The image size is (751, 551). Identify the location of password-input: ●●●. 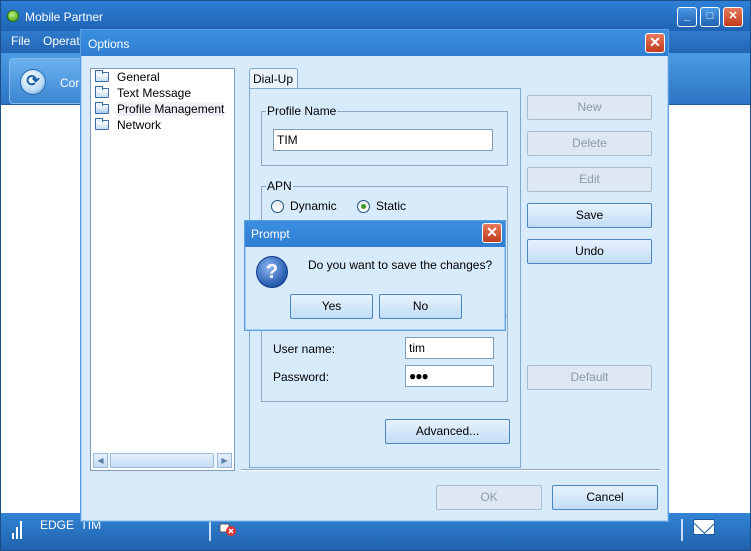
(449, 376).